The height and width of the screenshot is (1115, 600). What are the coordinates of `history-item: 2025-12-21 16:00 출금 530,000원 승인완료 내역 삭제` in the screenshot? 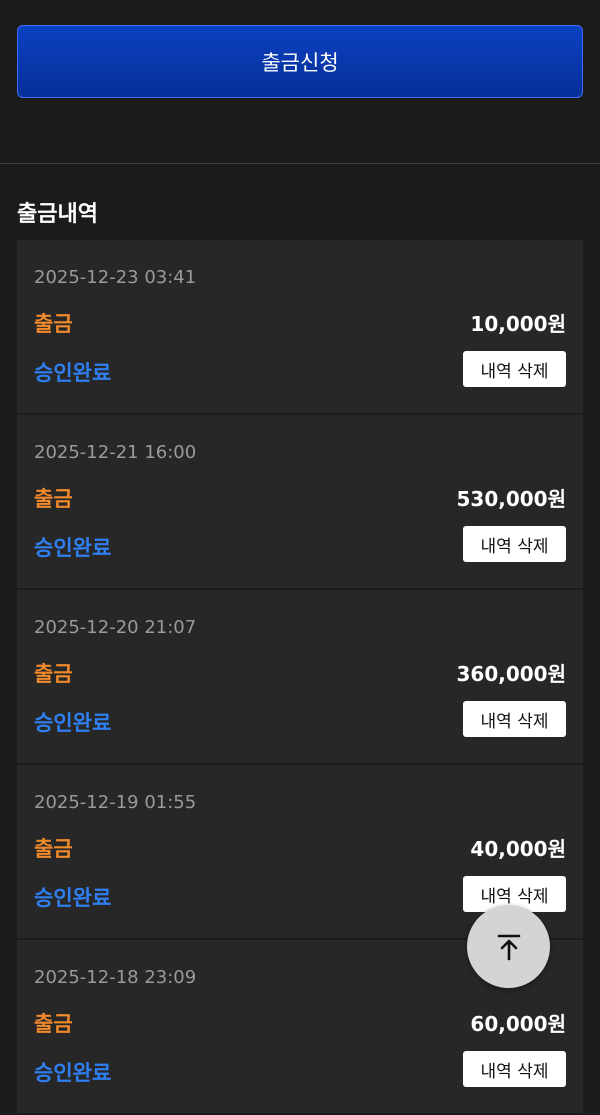 It's located at (300, 501).